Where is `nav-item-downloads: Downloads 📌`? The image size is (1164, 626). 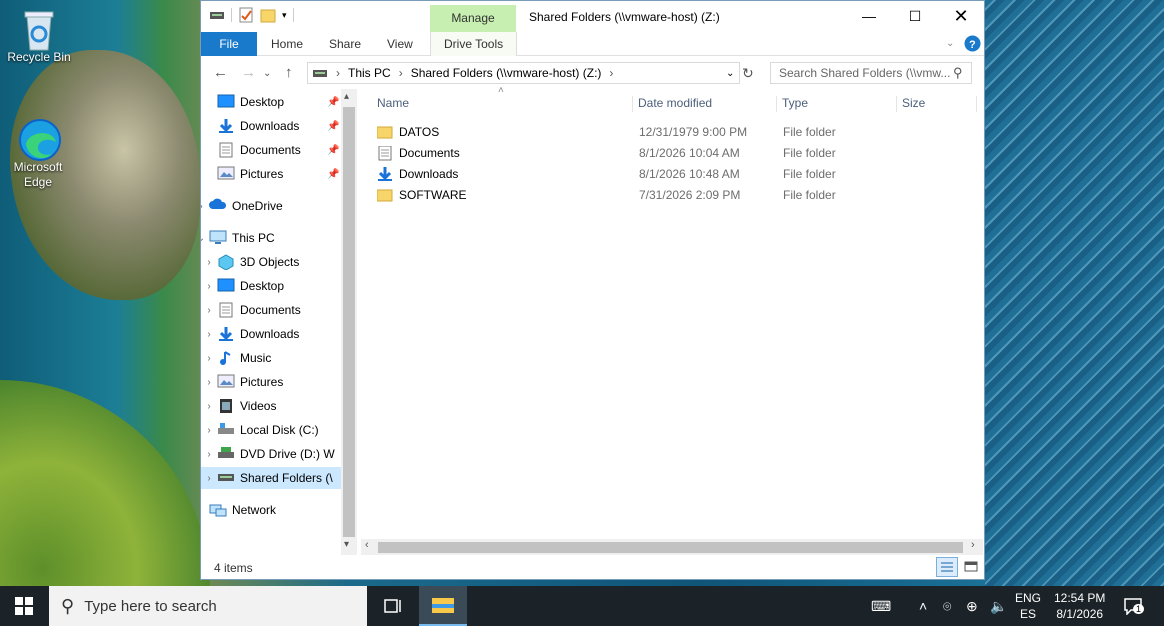 nav-item-downloads: Downloads 📌 is located at coordinates (271, 126).